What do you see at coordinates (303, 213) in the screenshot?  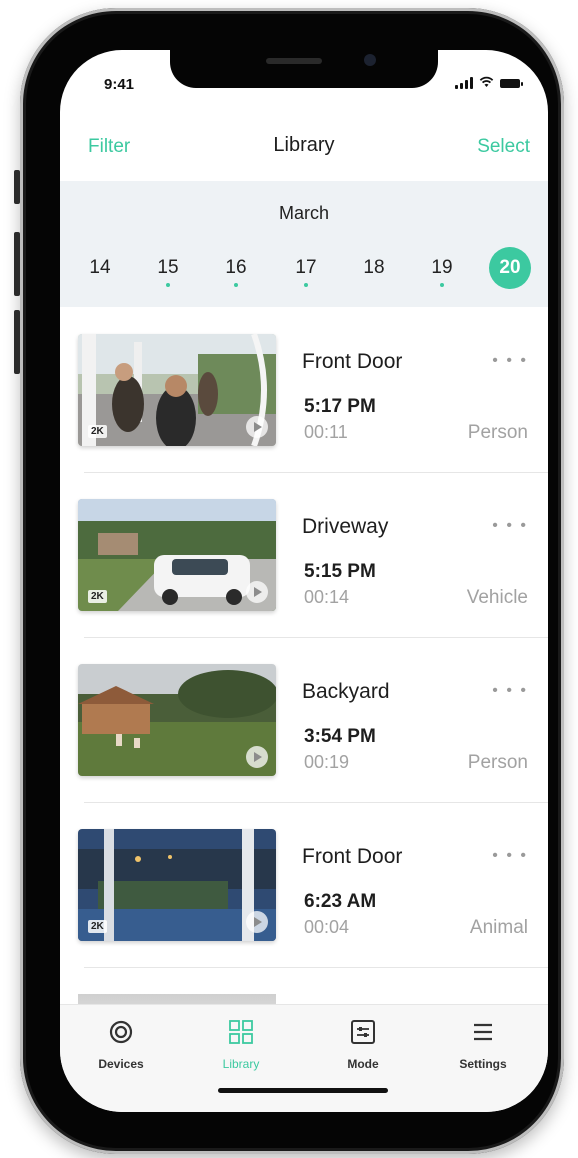 I see `month-label: March` at bounding box center [303, 213].